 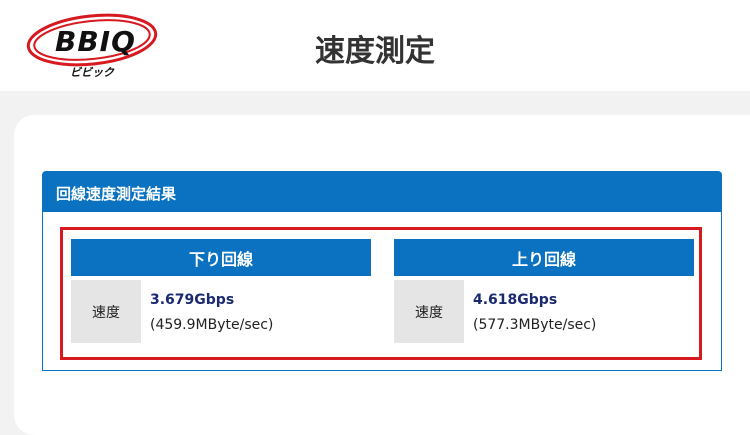 I want to click on result-section-header: 回線速度測定結果, so click(x=382, y=191).